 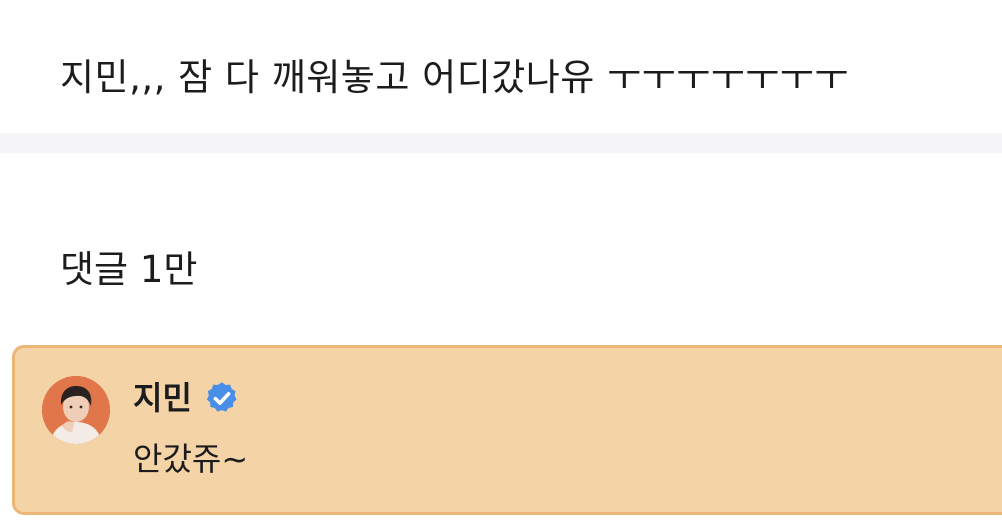 I want to click on comment-text: 안갔쥬~, so click(x=191, y=459).